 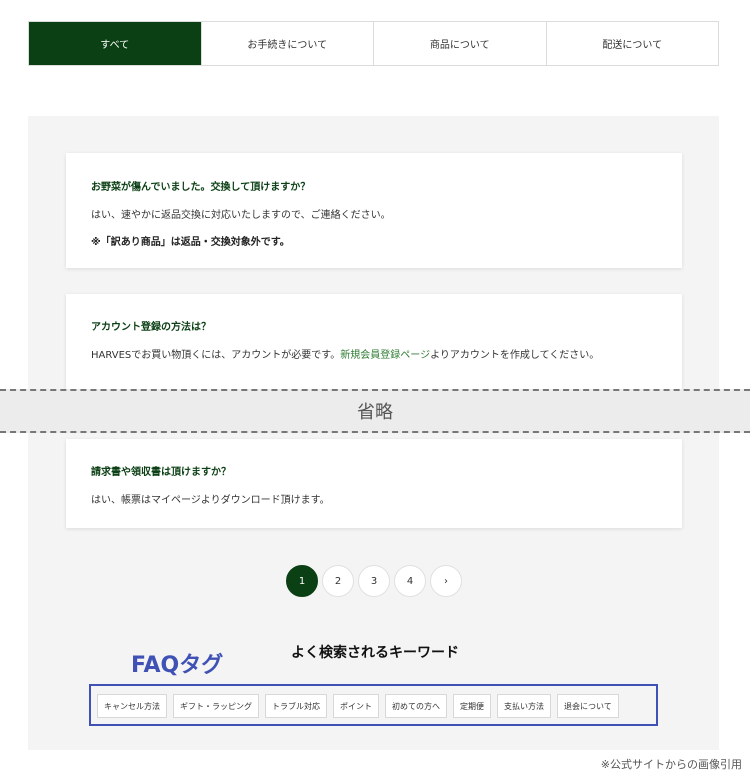 I want to click on faq-answer: はい、速やかに返品交換に対応いたしますので、ご連絡ください。, so click(x=241, y=215).